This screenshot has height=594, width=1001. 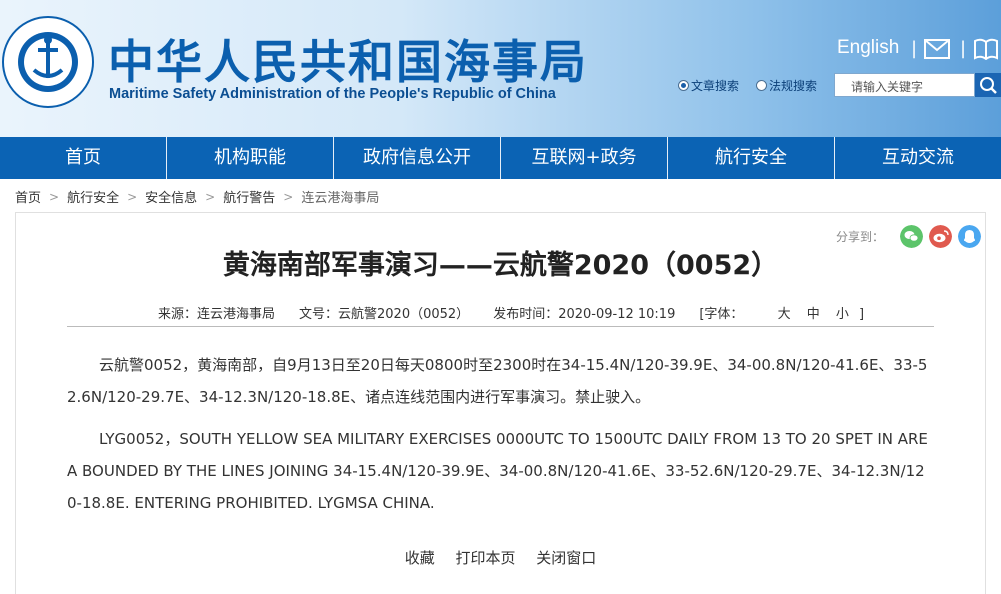 What do you see at coordinates (28, 196) in the screenshot?
I see `breadcrumb-home: 首页` at bounding box center [28, 196].